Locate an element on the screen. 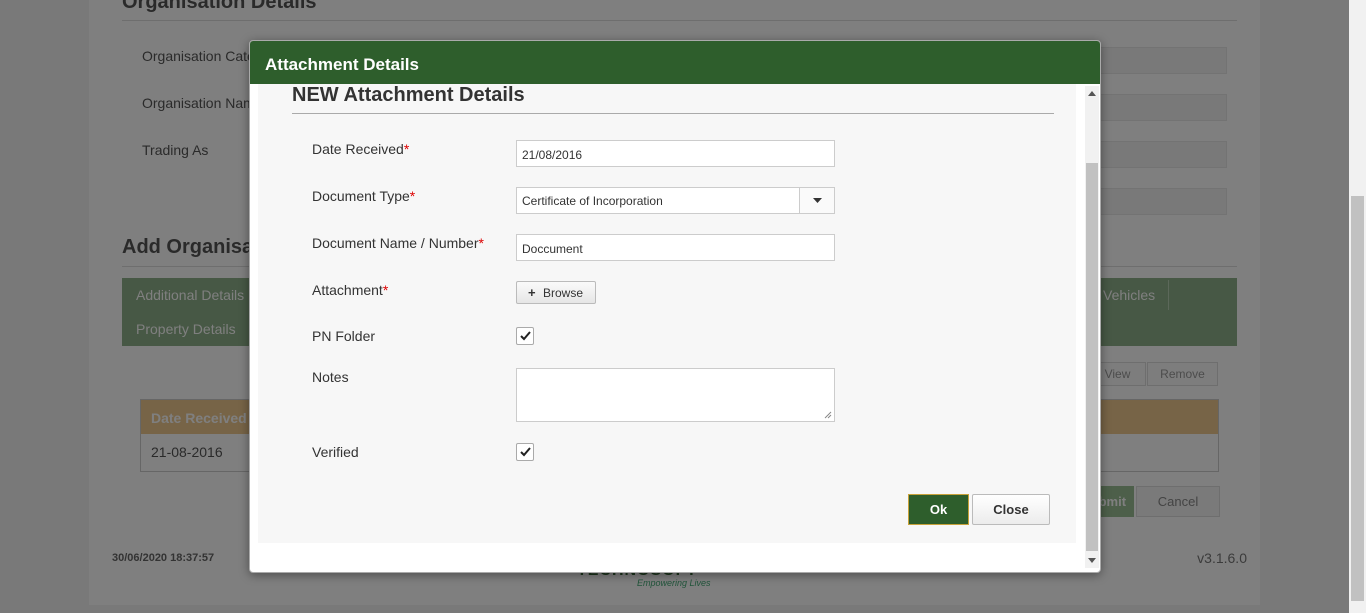 Image resolution: width=1366 pixels, height=613 pixels. attachment-label: Attachment* is located at coordinates (350, 290).